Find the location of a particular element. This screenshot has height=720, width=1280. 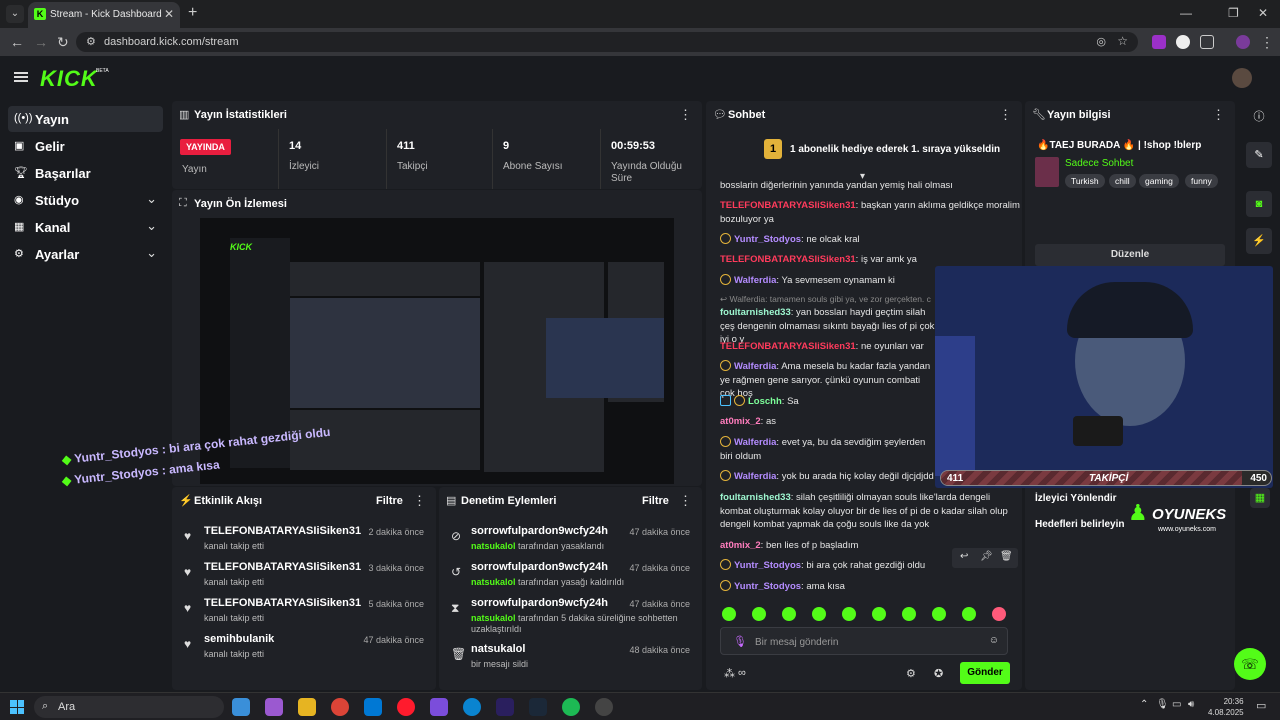

edit-icon: ✎ is located at coordinates (1259, 155).